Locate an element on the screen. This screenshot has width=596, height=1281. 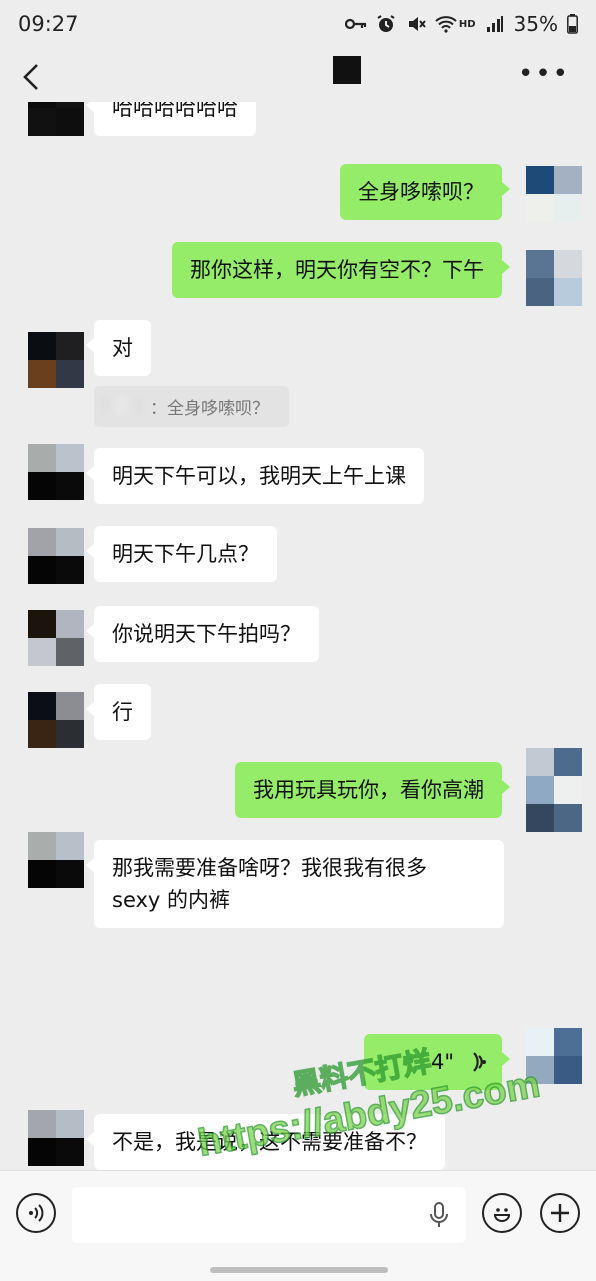
home-indicator is located at coordinates (299, 1270).